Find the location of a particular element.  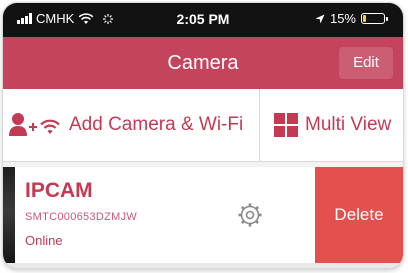

camera-status: Online is located at coordinates (44, 240).